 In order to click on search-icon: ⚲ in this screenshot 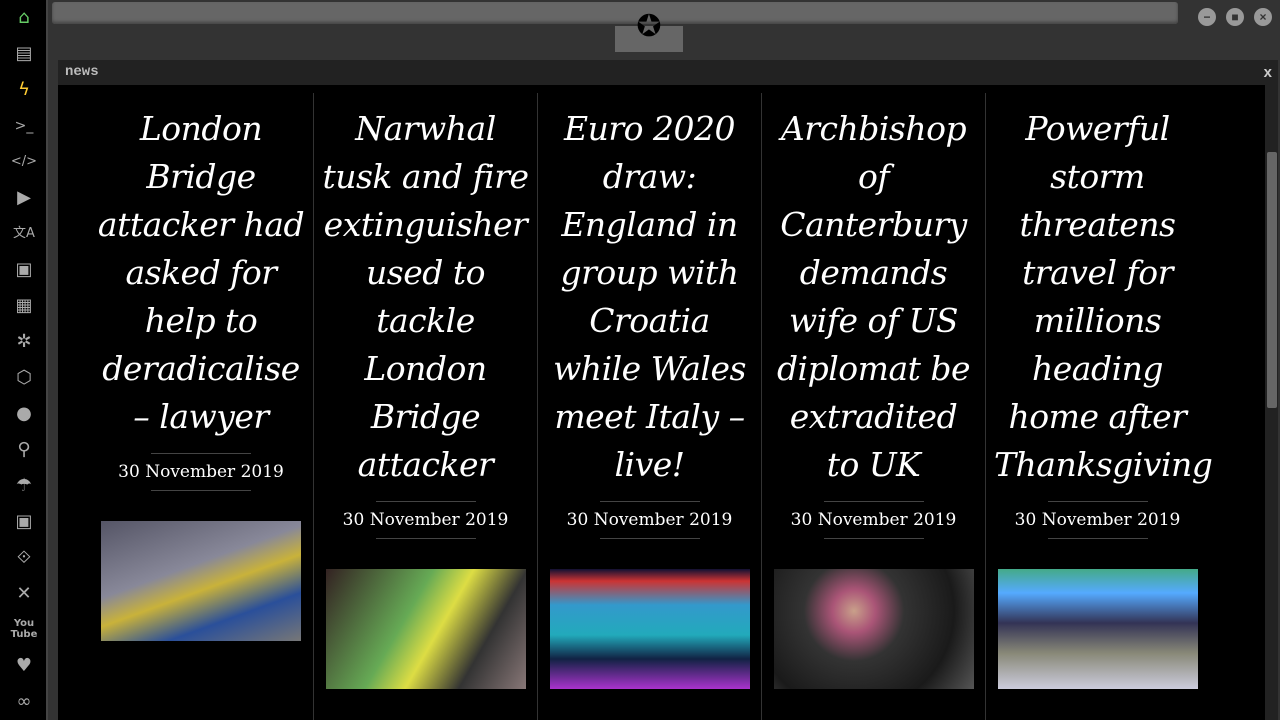, I will do `click(24, 450)`.